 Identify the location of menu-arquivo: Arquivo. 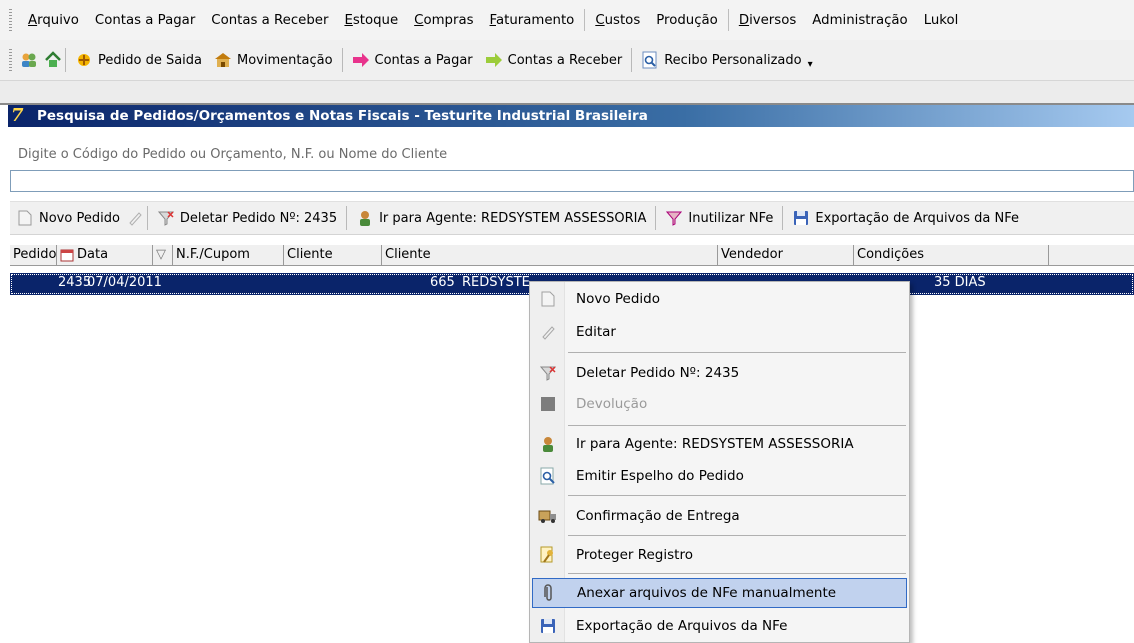
(53, 20).